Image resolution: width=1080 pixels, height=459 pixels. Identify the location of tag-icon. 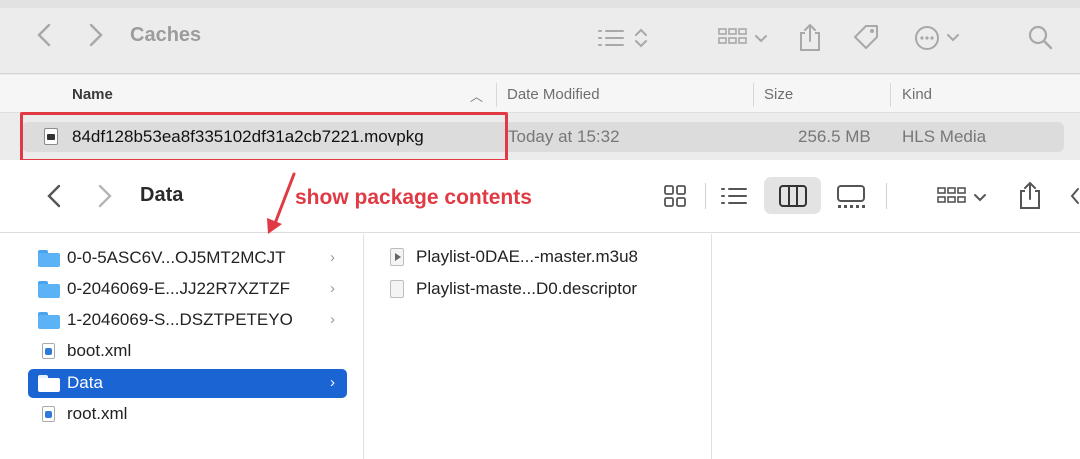
(866, 37).